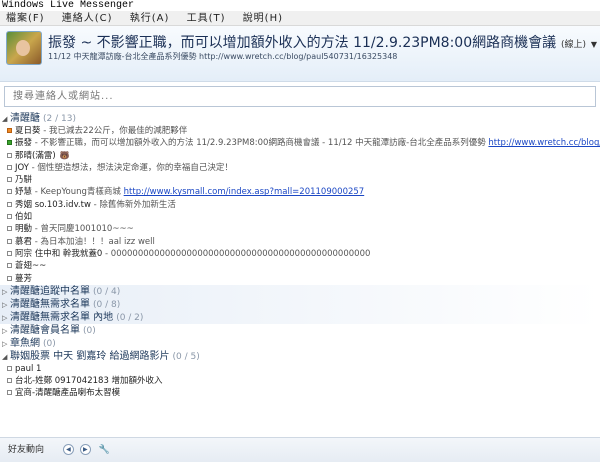 This screenshot has height=462, width=600. I want to click on group-count: (0 / 2), so click(130, 317).